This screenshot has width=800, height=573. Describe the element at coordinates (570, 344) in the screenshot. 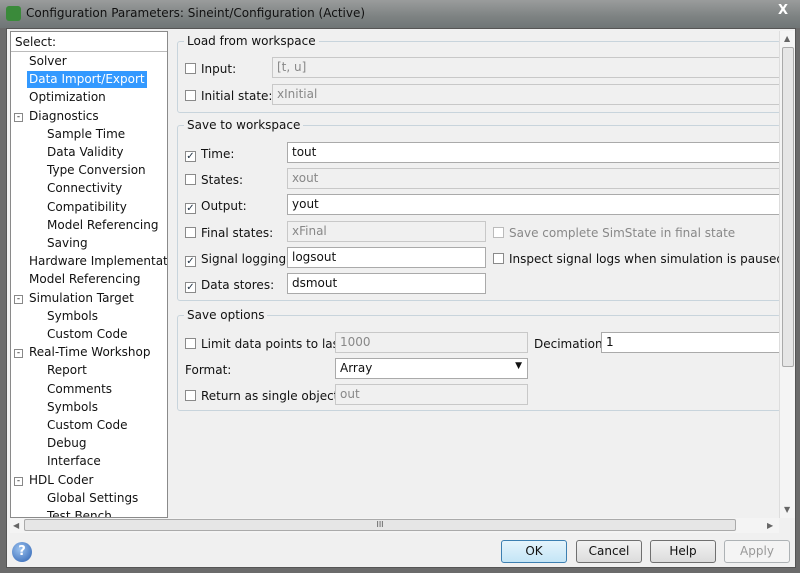

I see `decimation-label: Decimation:` at that location.